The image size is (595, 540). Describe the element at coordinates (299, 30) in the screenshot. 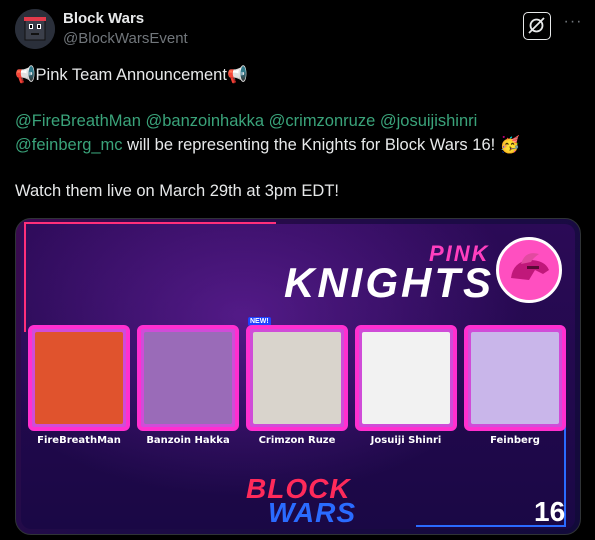

I see `post-header: Block Wars @BlockWarsEvent ···` at that location.